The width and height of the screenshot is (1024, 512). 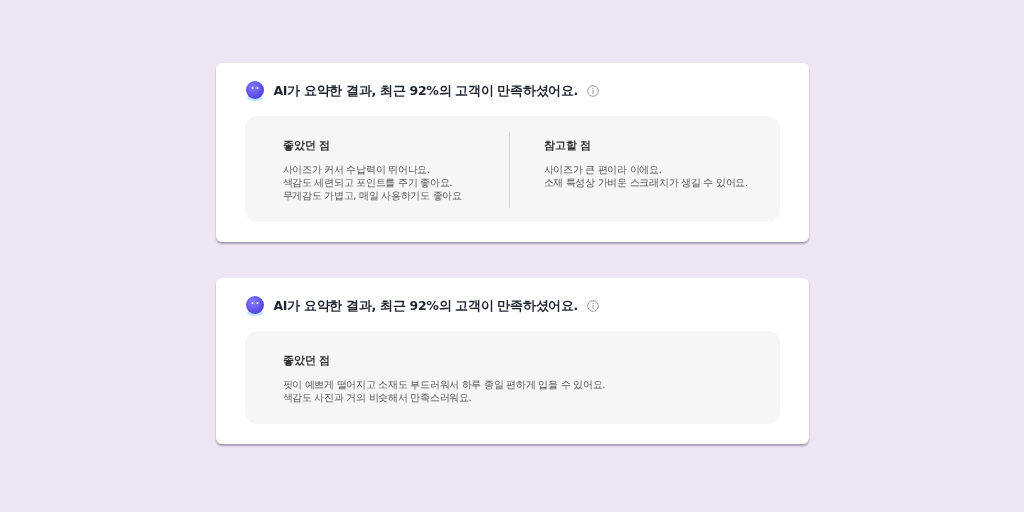 What do you see at coordinates (377, 397) in the screenshot?
I see `summary-line: 색감도 사진과 거의 비슷해서 만족스러워요.` at bounding box center [377, 397].